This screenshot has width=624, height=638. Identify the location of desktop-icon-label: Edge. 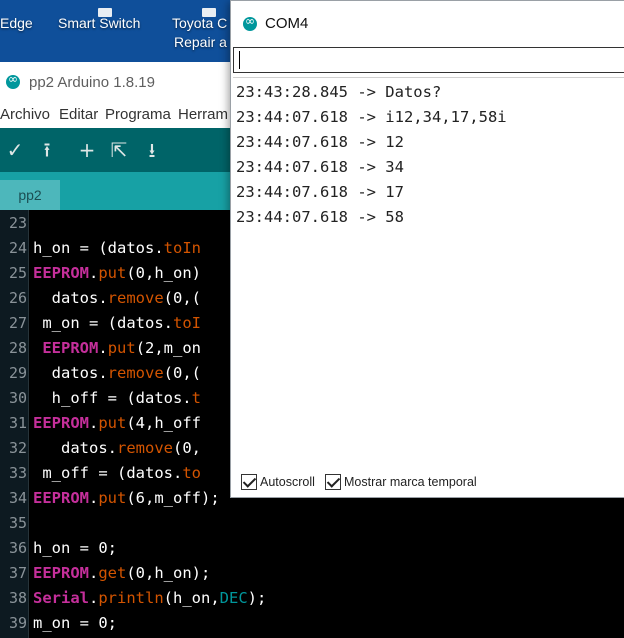
(16, 23).